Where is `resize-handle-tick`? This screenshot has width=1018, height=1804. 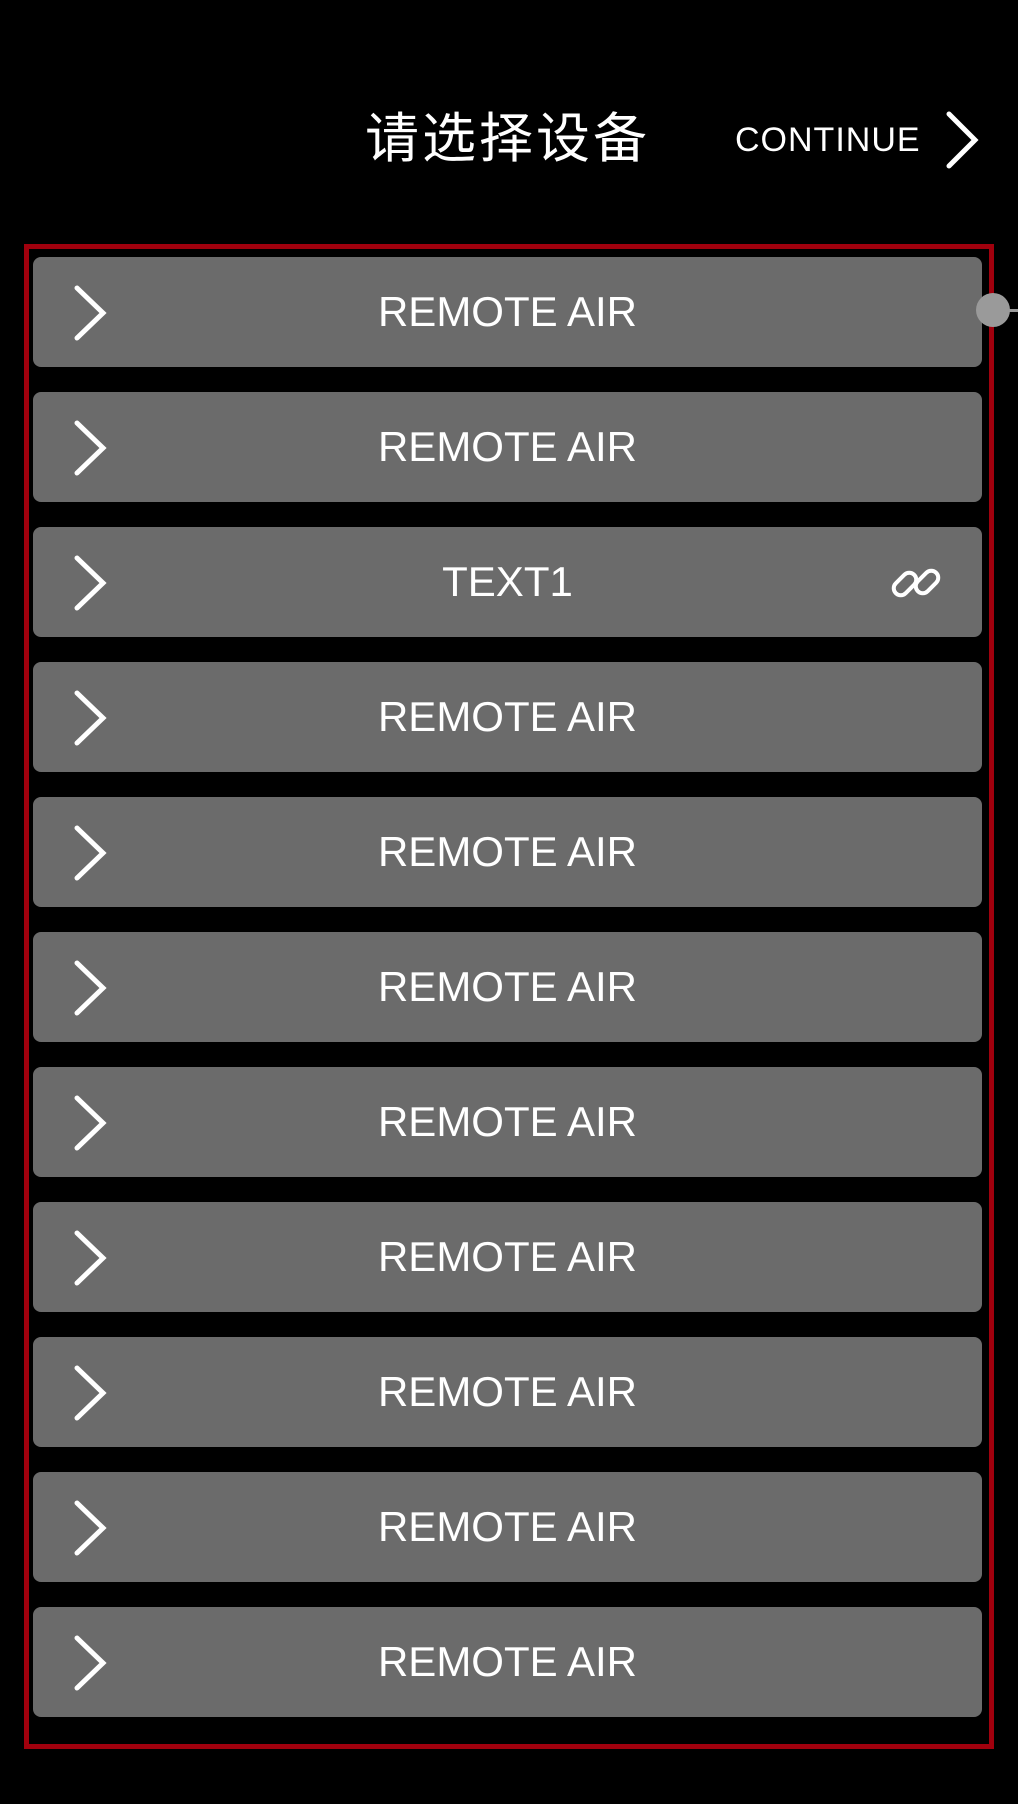
resize-handle-tick is located at coordinates (1013, 310).